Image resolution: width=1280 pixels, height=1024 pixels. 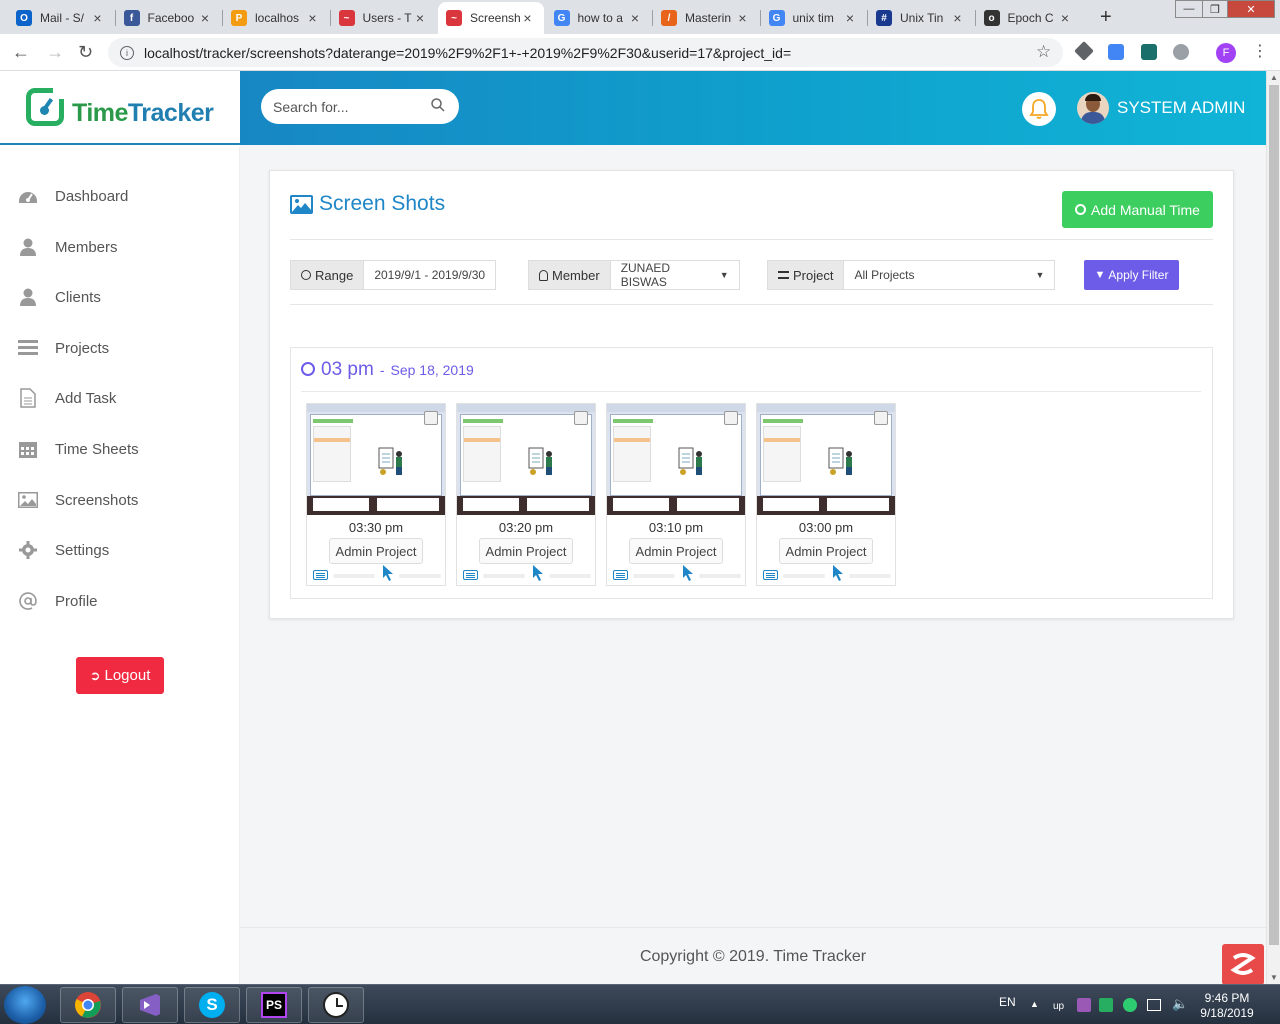 What do you see at coordinates (1260, 51) in the screenshot?
I see `menu-kebab-icon: ⋮` at bounding box center [1260, 51].